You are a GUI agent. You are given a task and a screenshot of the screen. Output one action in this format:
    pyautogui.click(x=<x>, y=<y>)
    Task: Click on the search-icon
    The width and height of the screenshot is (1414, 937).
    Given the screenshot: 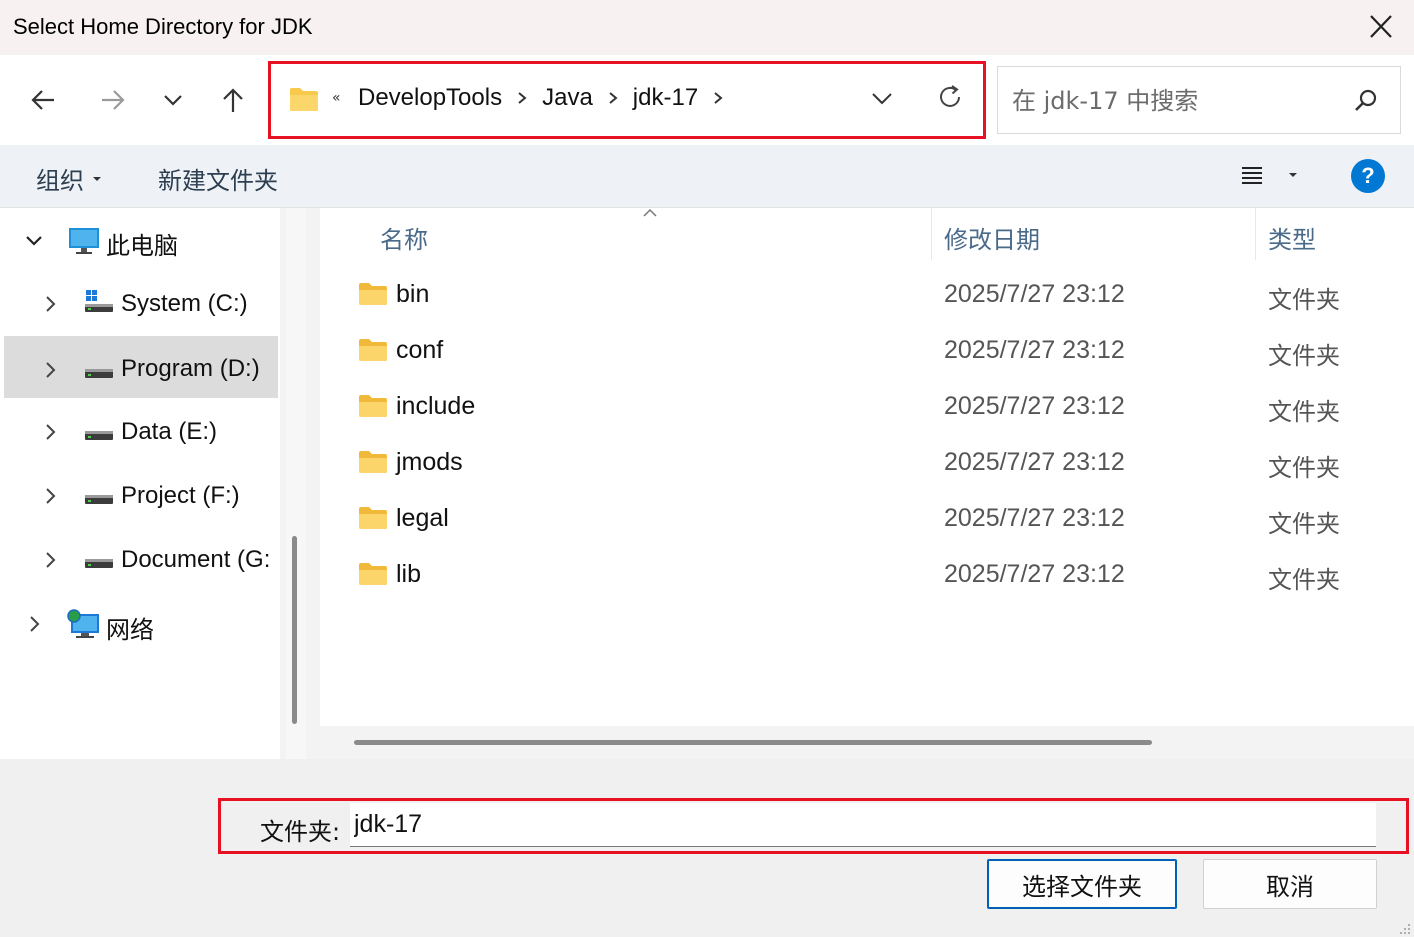 What is the action you would take?
    pyautogui.click(x=1366, y=100)
    